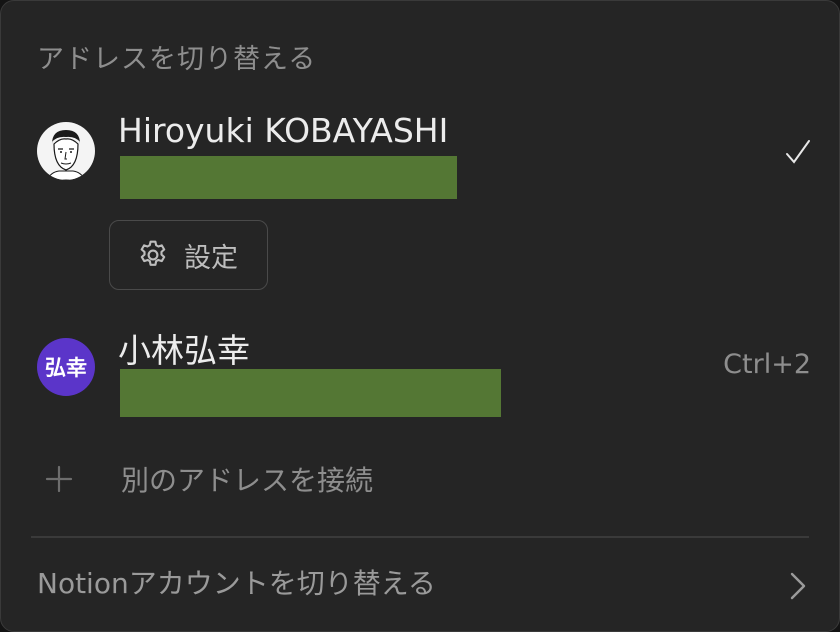  What do you see at coordinates (184, 348) in the screenshot?
I see `account-name: 小林弘幸` at bounding box center [184, 348].